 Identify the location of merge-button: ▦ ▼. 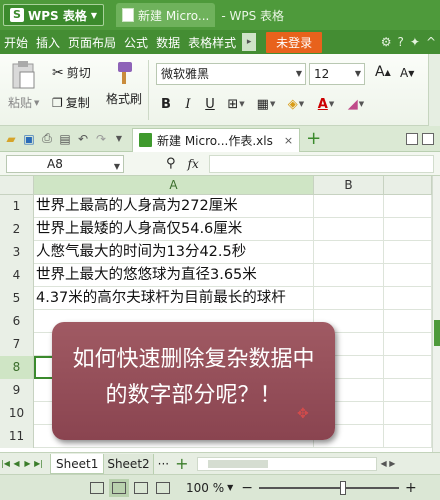
(266, 104).